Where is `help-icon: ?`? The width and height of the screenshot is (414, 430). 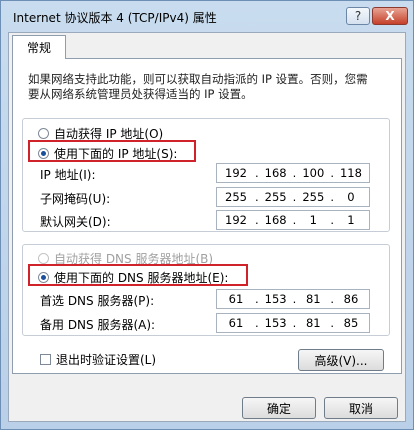 help-icon: ? is located at coordinates (358, 16).